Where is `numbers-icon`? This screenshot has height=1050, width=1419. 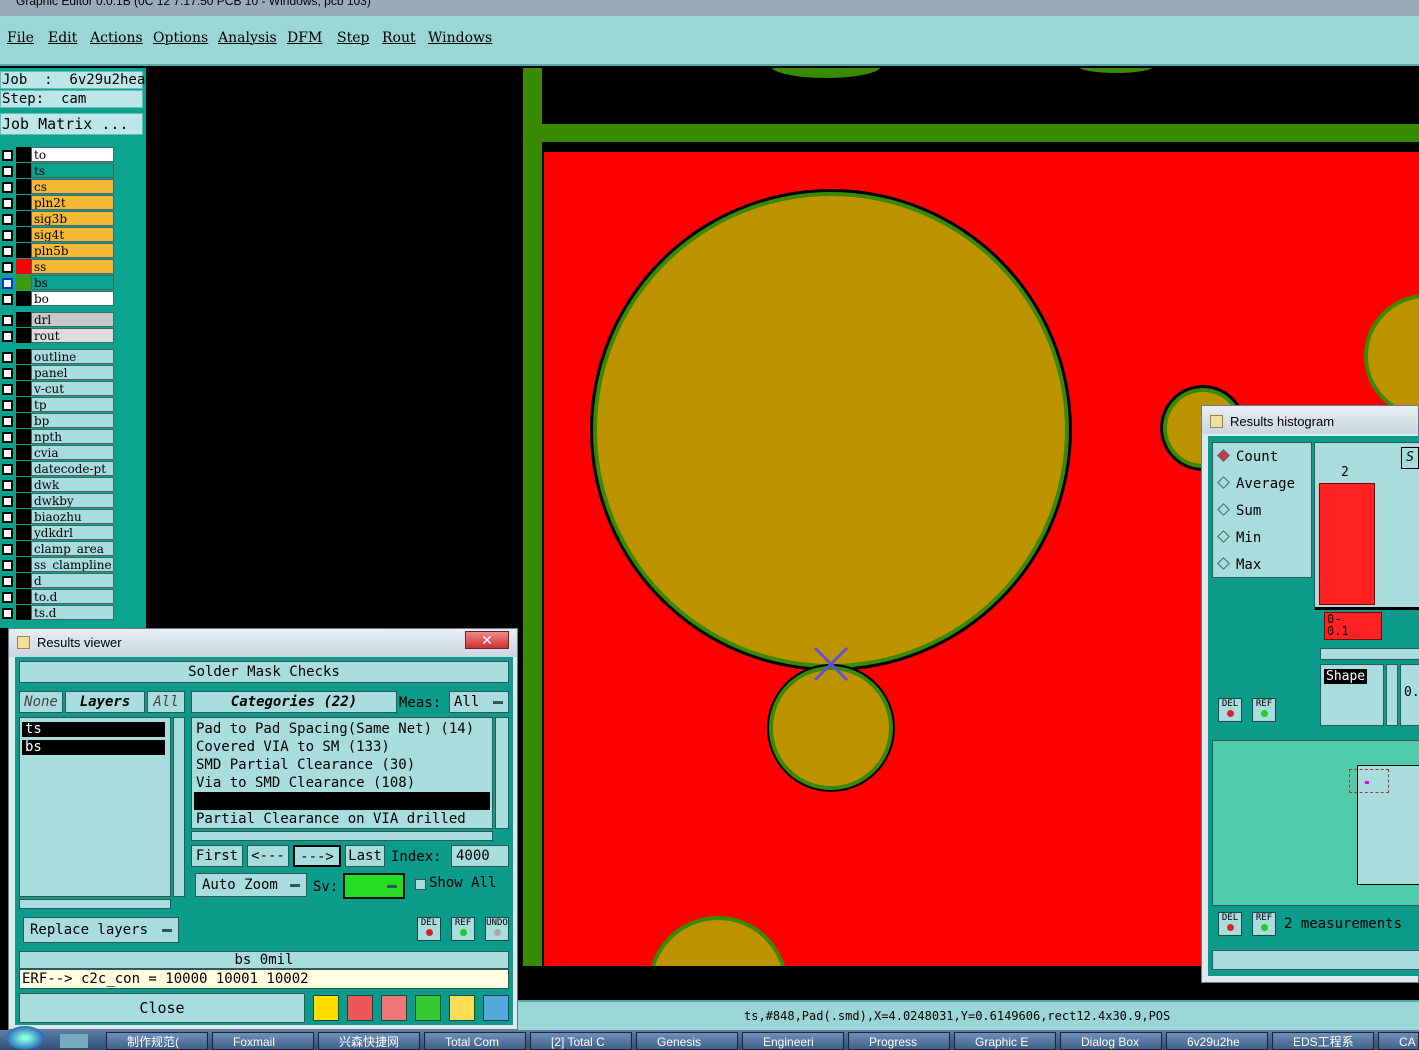
numbers-icon is located at coordinates (428, 1008).